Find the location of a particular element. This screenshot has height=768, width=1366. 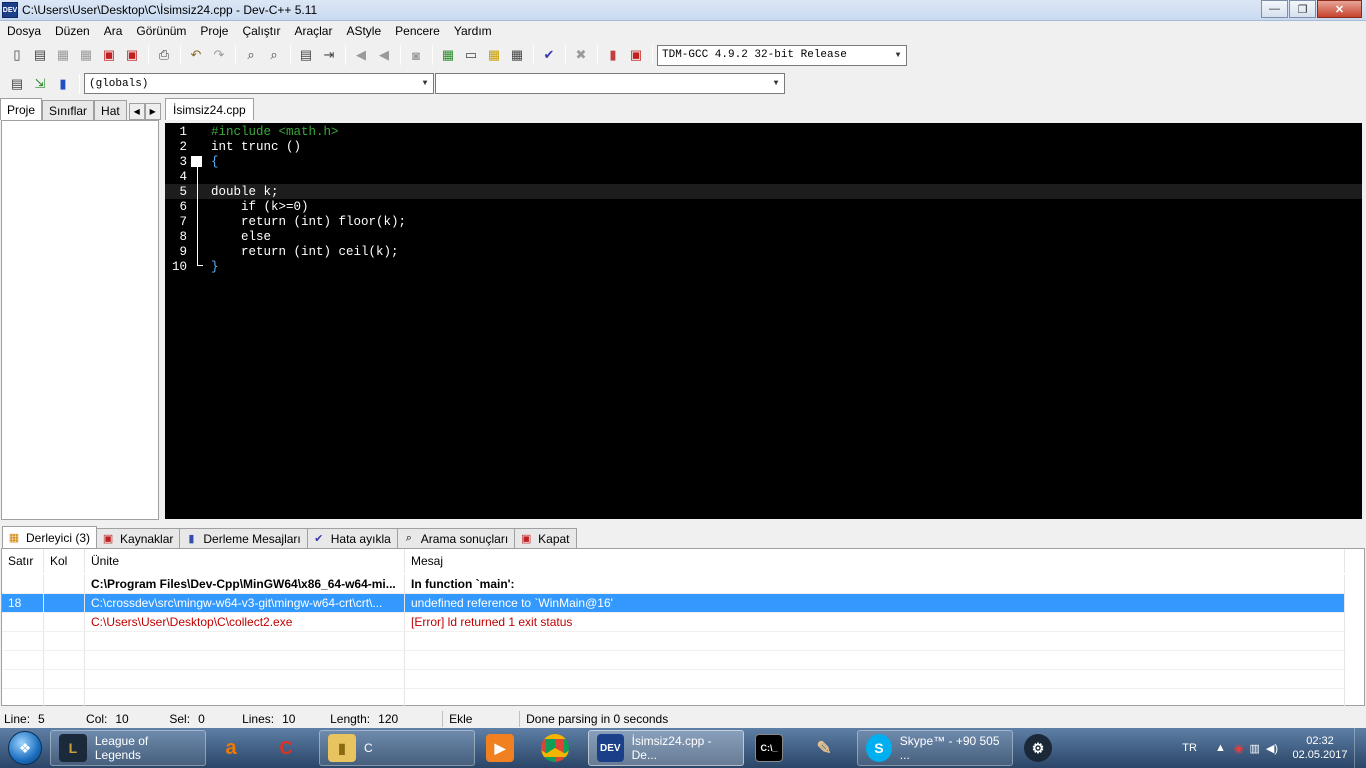

open-file-icon: ▤ is located at coordinates (40, 55).